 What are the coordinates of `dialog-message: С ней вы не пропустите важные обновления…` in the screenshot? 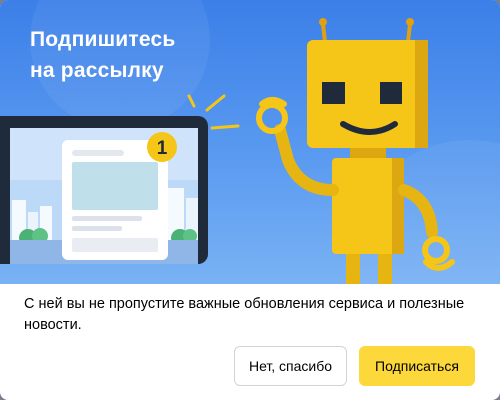 It's located at (244, 314).